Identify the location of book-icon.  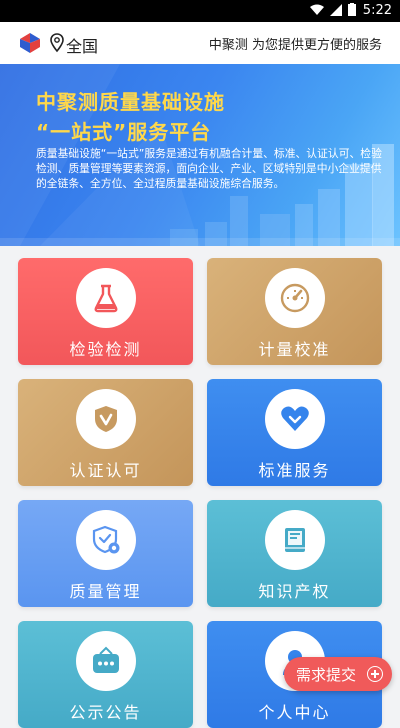
(295, 540).